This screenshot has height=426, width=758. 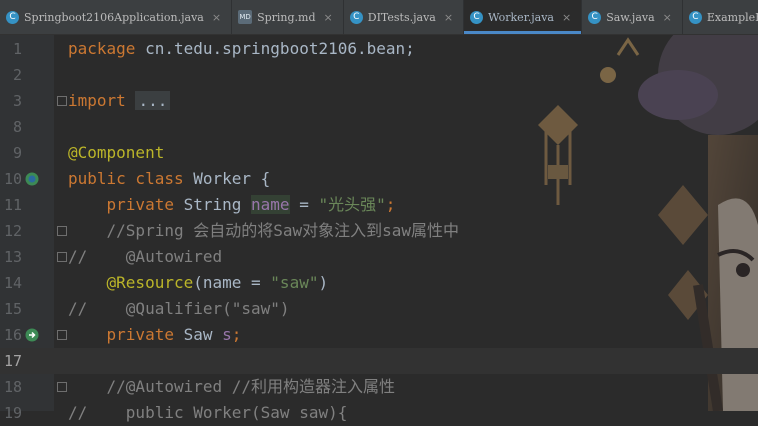 What do you see at coordinates (12, 179) in the screenshot?
I see `line-number: 10` at bounding box center [12, 179].